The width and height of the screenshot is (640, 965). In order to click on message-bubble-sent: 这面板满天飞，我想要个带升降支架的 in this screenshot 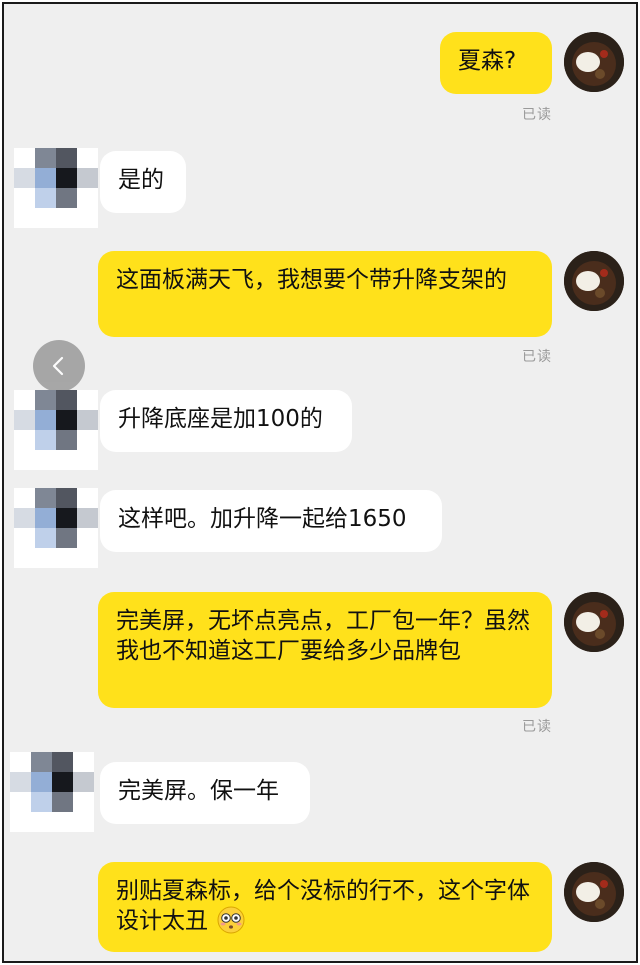, I will do `click(325, 294)`.